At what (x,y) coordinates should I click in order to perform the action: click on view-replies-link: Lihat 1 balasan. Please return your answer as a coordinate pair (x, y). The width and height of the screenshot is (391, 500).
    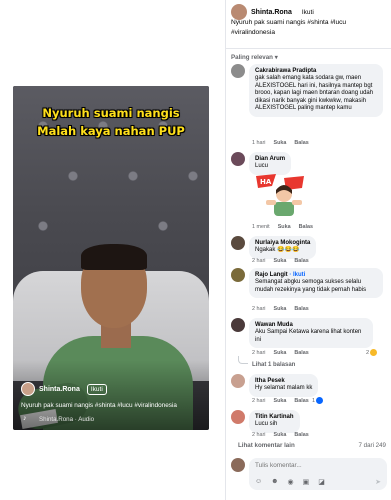
    Looking at the image, I should click on (273, 365).